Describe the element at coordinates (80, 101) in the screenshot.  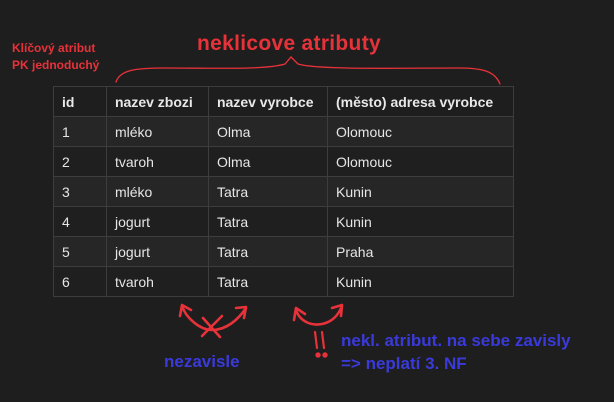
I see `column-header-id: id` at that location.